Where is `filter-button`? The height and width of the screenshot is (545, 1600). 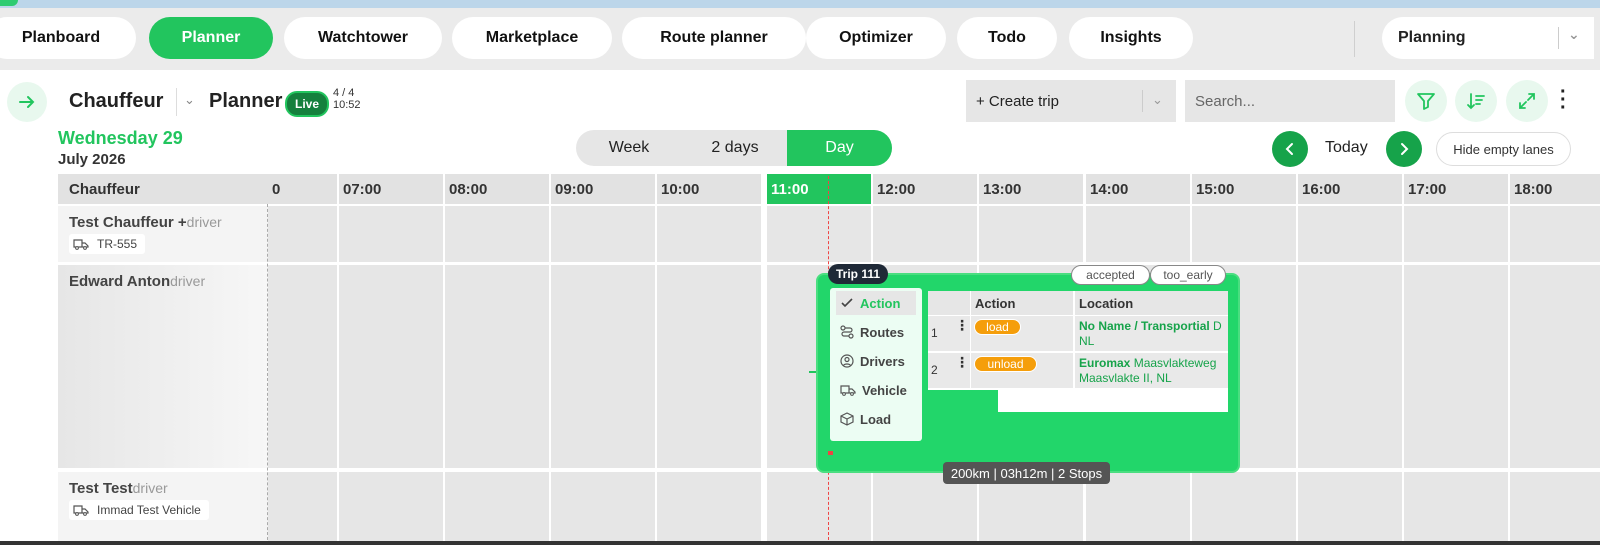 filter-button is located at coordinates (1426, 101).